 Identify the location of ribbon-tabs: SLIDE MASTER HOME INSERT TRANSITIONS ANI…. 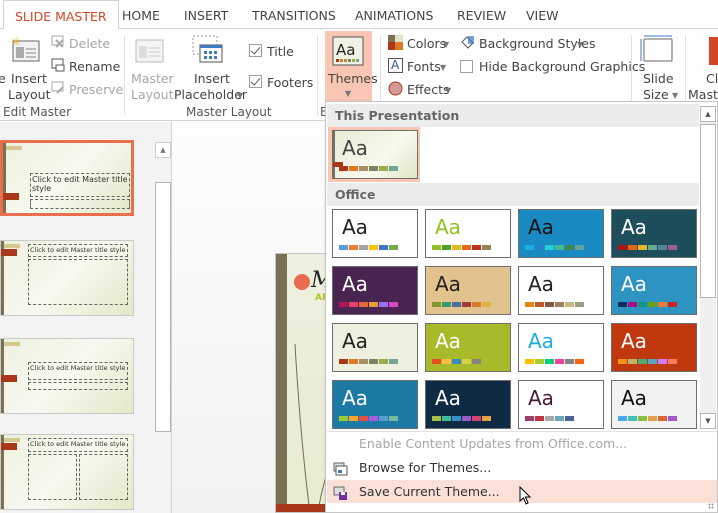
(359, 15).